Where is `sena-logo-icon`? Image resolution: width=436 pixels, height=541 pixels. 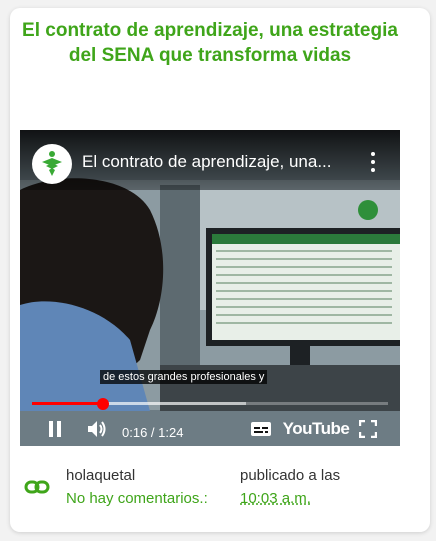
sena-logo-icon is located at coordinates (52, 164).